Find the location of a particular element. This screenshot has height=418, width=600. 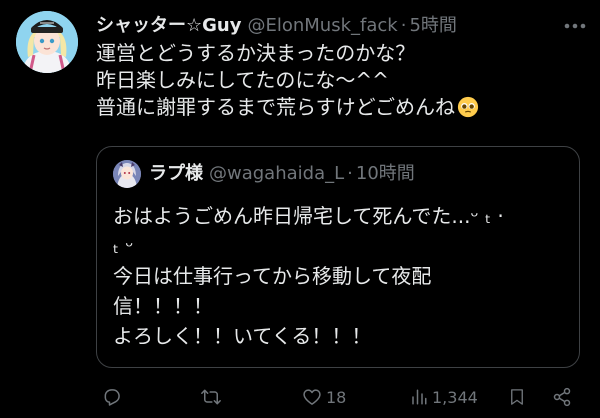

action-bar: 18 1,344 is located at coordinates (340, 397).